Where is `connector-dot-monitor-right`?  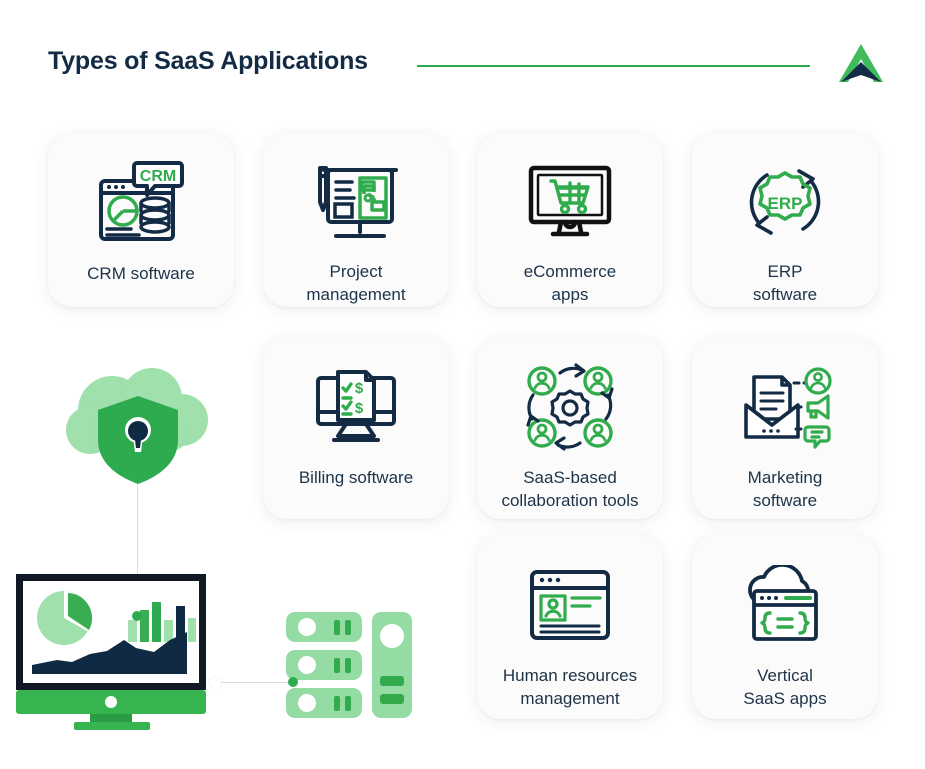
connector-dot-monitor-right is located at coordinates (215, 682).